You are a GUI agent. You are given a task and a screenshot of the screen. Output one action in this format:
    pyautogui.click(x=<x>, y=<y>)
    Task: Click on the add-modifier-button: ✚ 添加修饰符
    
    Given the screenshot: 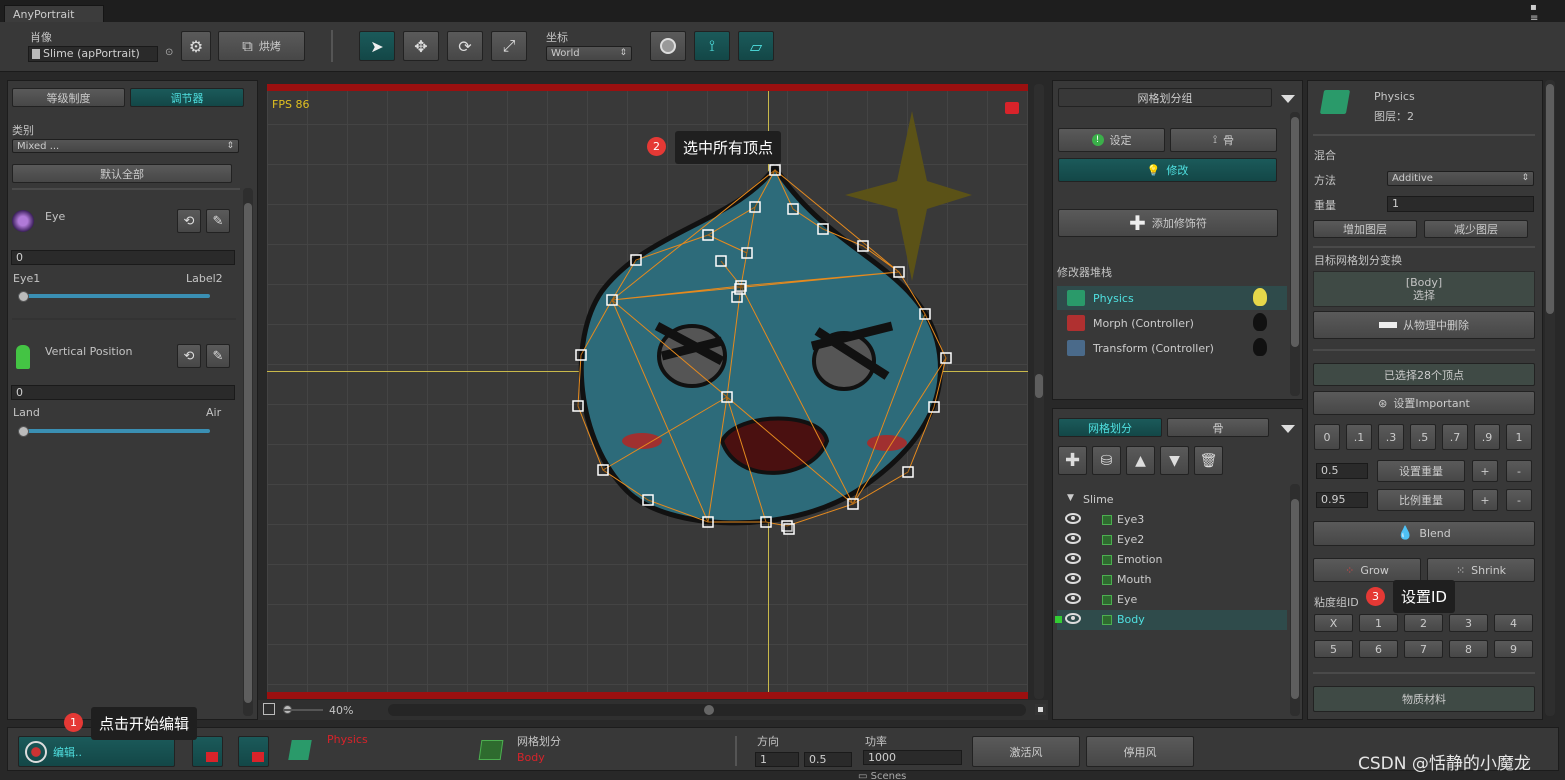 What is the action you would take?
    pyautogui.click(x=1168, y=223)
    